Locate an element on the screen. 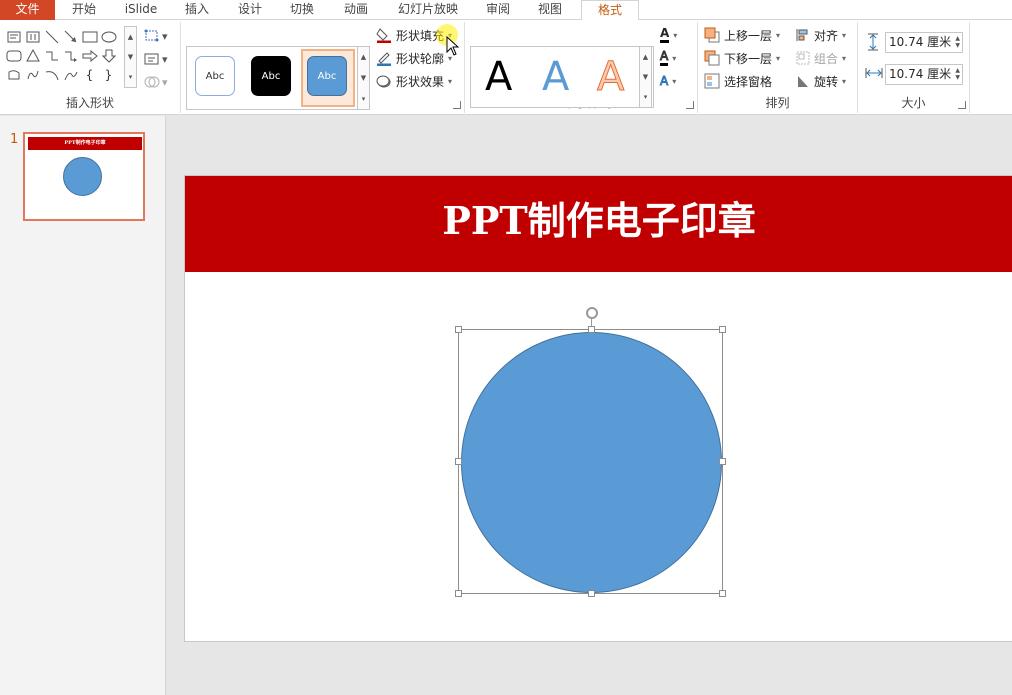 The height and width of the screenshot is (695, 1012). shapes-gallery-scroll: ▲ ▼ ▾ is located at coordinates (130, 57).